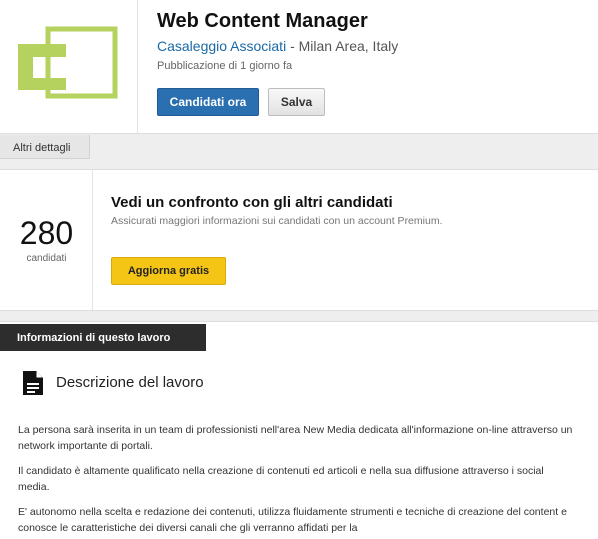  What do you see at coordinates (46, 233) in the screenshot?
I see `applicant-count: 280` at bounding box center [46, 233].